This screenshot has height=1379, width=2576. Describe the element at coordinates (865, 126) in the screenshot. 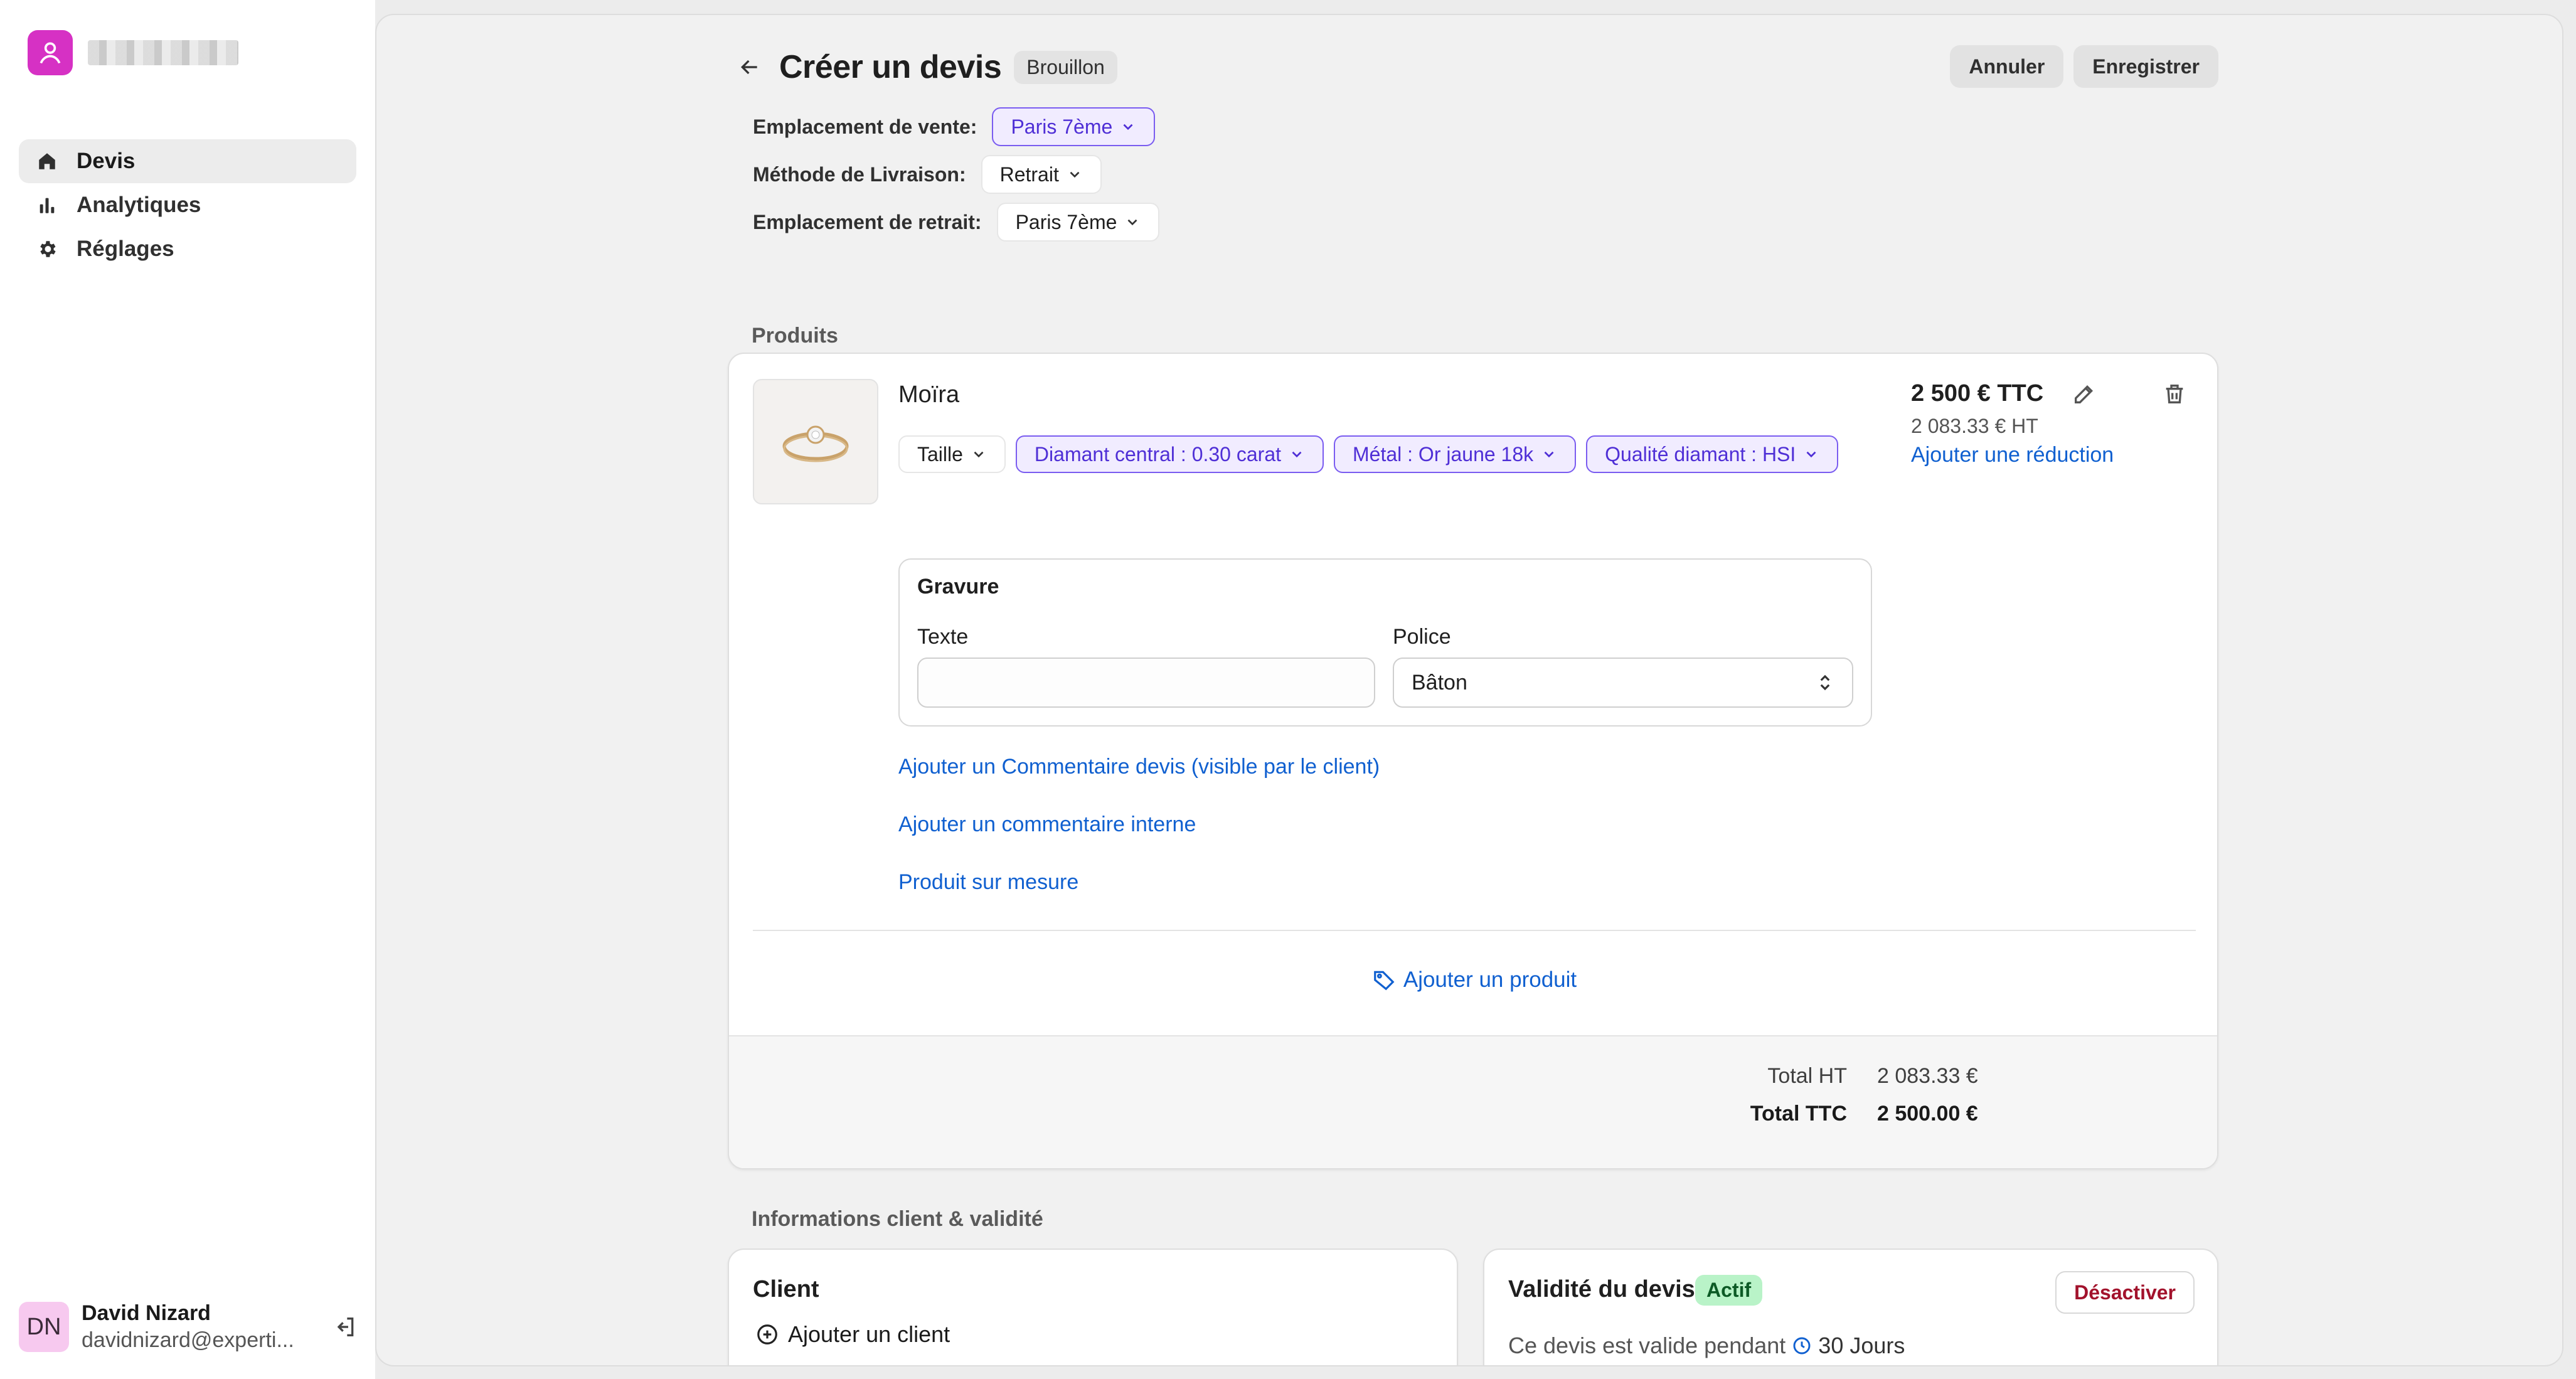

I see `sale-location-label: Emplacement de vente:` at that location.